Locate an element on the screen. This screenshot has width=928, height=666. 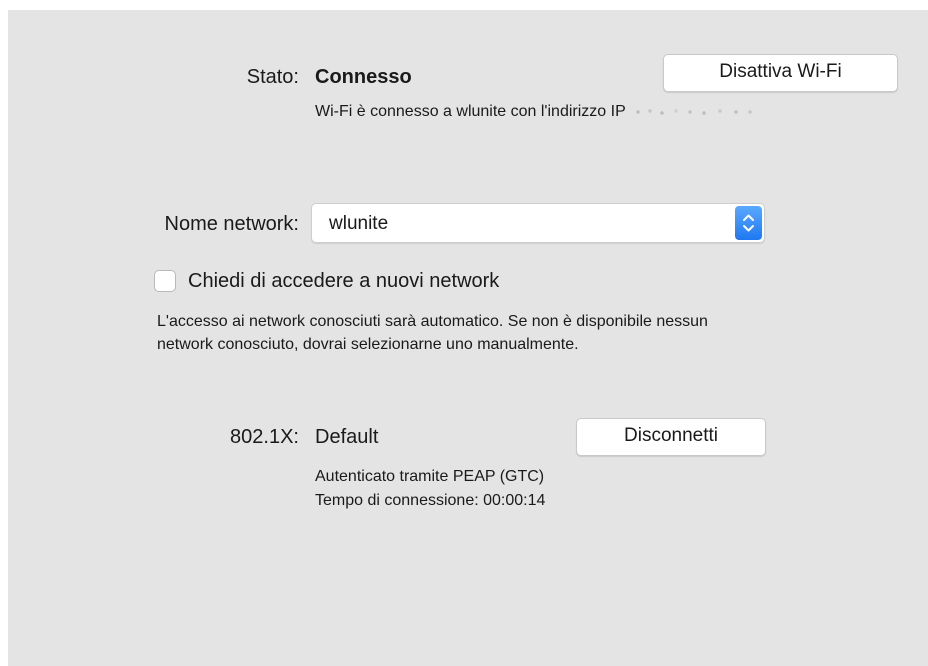
auth-value: Default is located at coordinates (347, 437).